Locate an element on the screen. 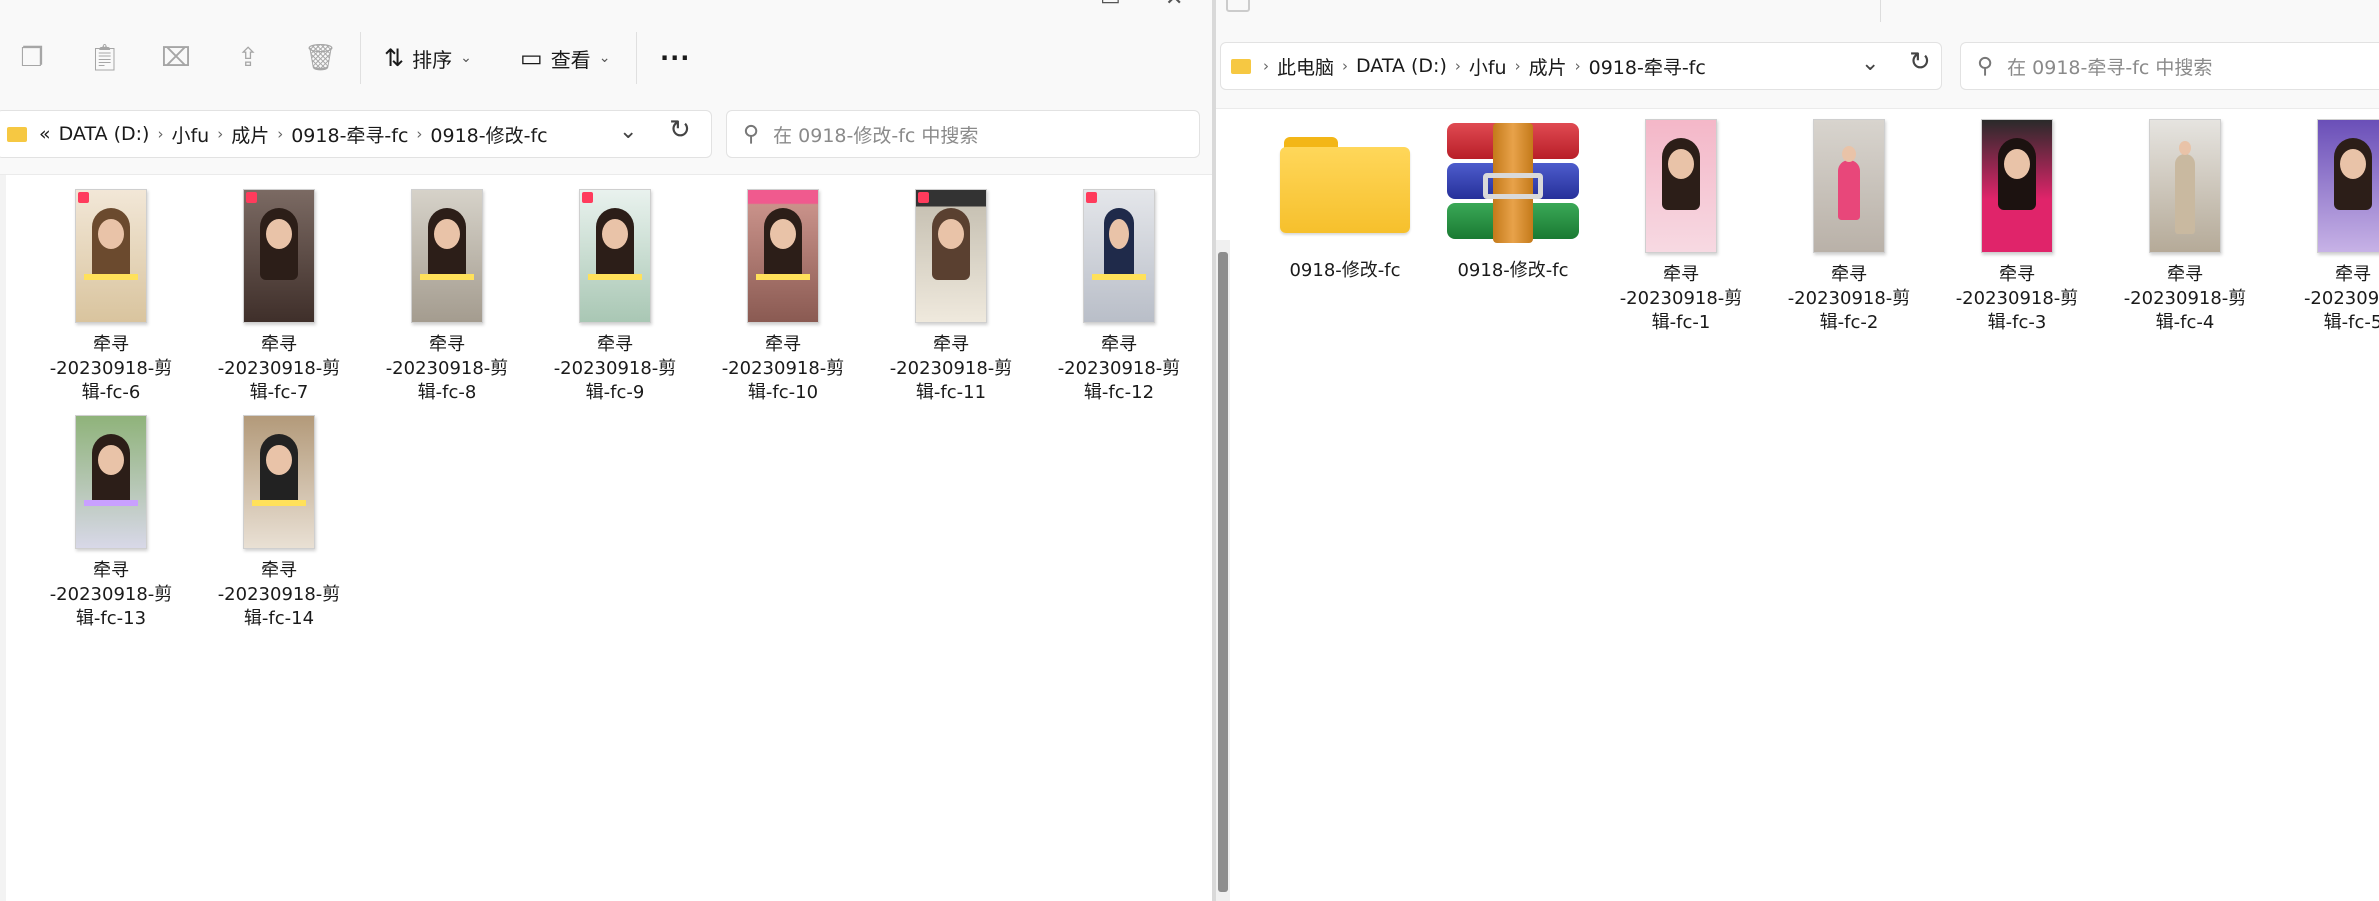 This screenshot has width=2379, height=901. file-item-fc-8: 牵寻 -20230918-剪 辑-fc-8 is located at coordinates (447, 297).